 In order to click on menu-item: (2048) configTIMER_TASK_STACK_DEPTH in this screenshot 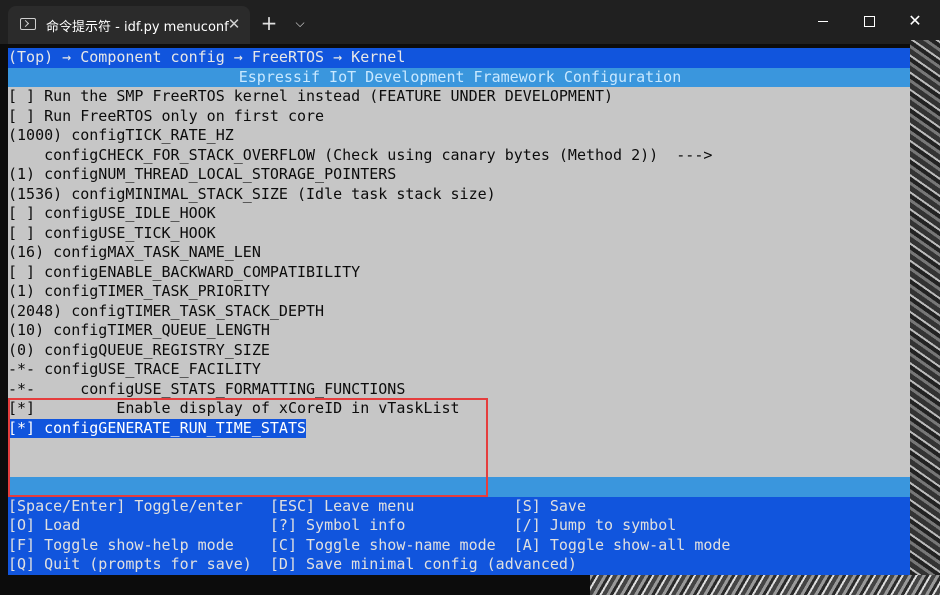, I will do `click(460, 311)`.